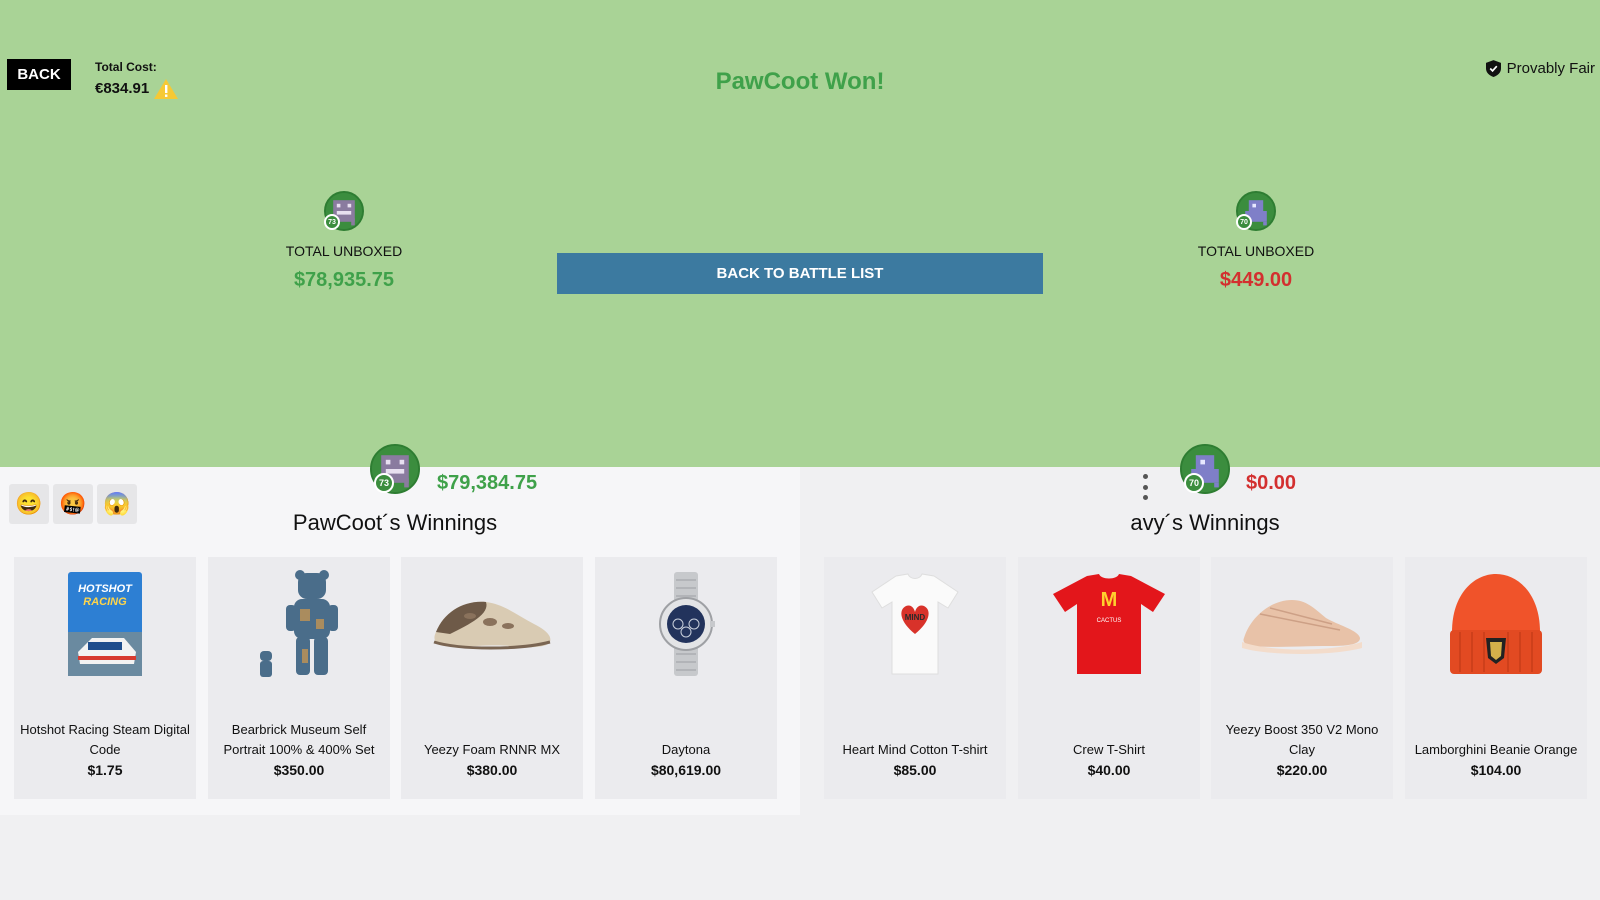 This screenshot has width=1600, height=900. What do you see at coordinates (686, 770) in the screenshot?
I see `item-price: $80,619.00` at bounding box center [686, 770].